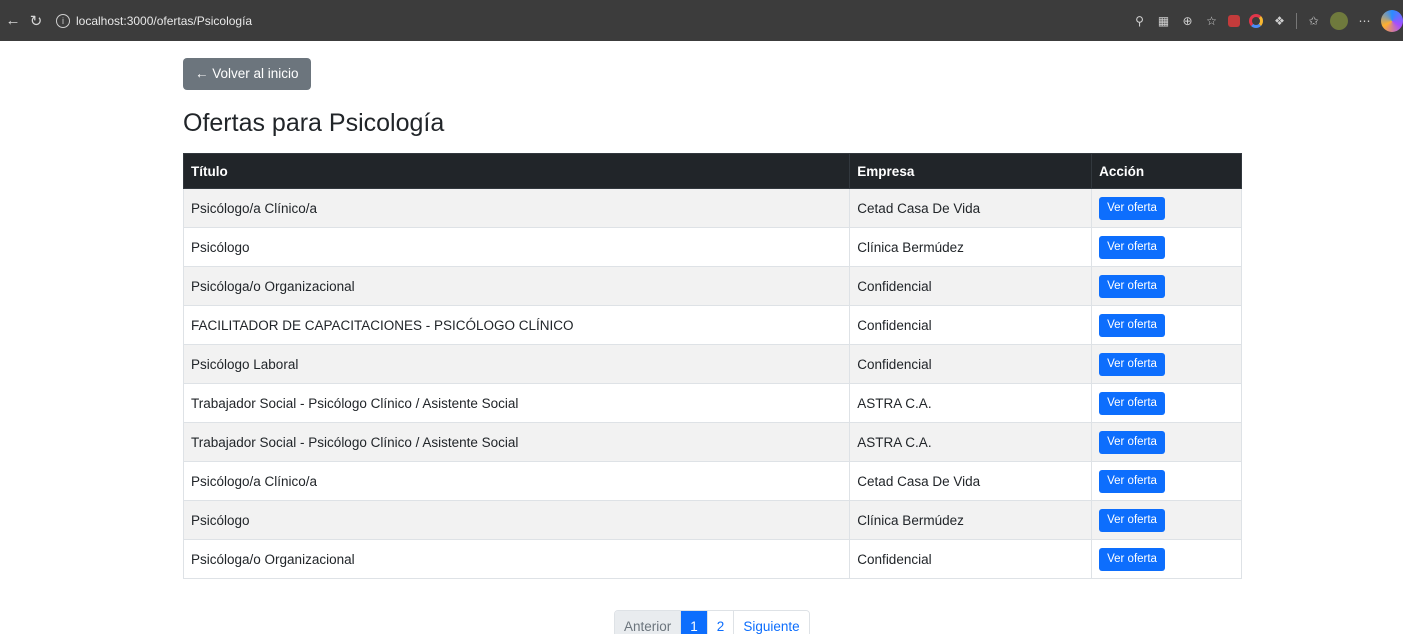 The width and height of the screenshot is (1403, 634). Describe the element at coordinates (1211, 21) in the screenshot. I see `star-icon: ☆` at that location.